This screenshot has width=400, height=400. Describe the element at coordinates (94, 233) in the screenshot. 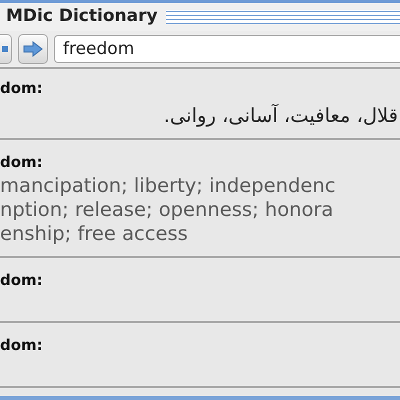

I see `definition-text: enship; free access` at that location.